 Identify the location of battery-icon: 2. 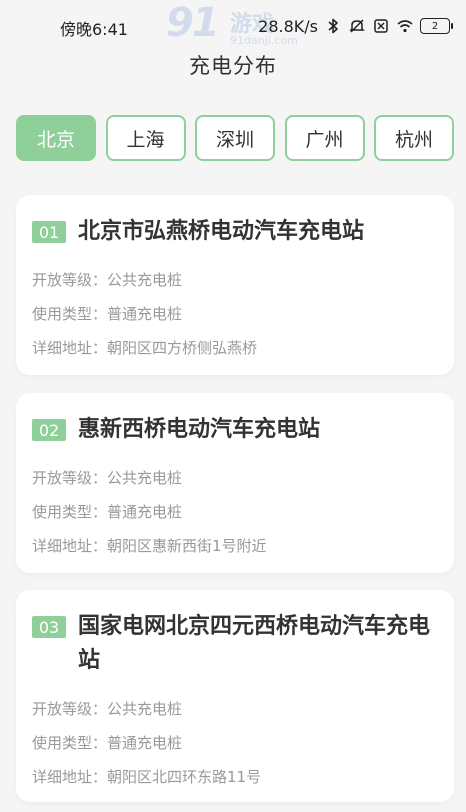
(436, 26).